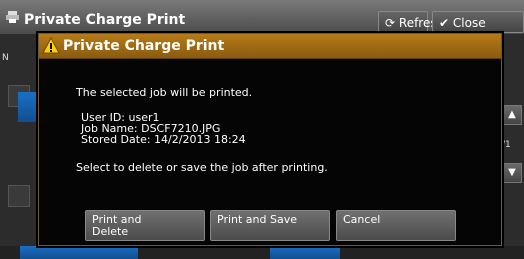  What do you see at coordinates (506, 145) in the screenshot?
I see `page-indicator: /1` at bounding box center [506, 145].